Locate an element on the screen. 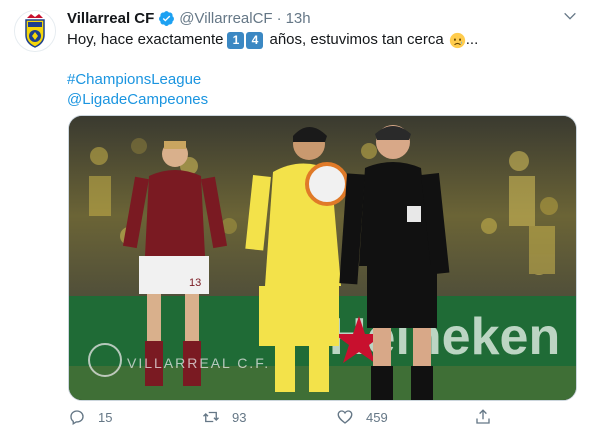 This screenshot has height=441, width=590. handle: @VillarrealCF is located at coordinates (225, 18).